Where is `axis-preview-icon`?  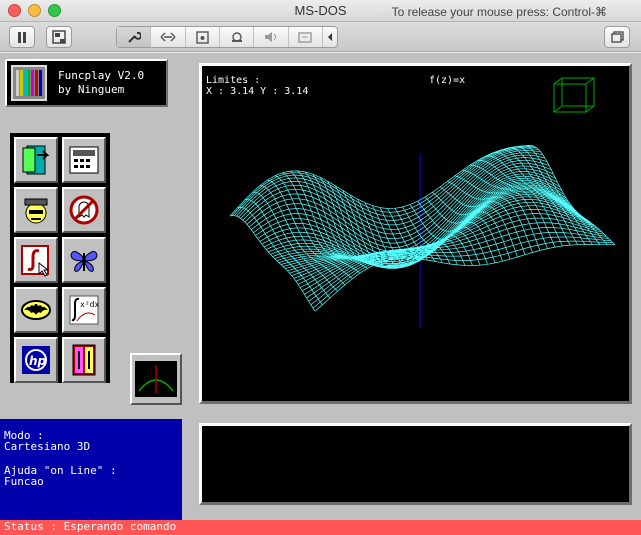
axis-preview-icon is located at coordinates (156, 379).